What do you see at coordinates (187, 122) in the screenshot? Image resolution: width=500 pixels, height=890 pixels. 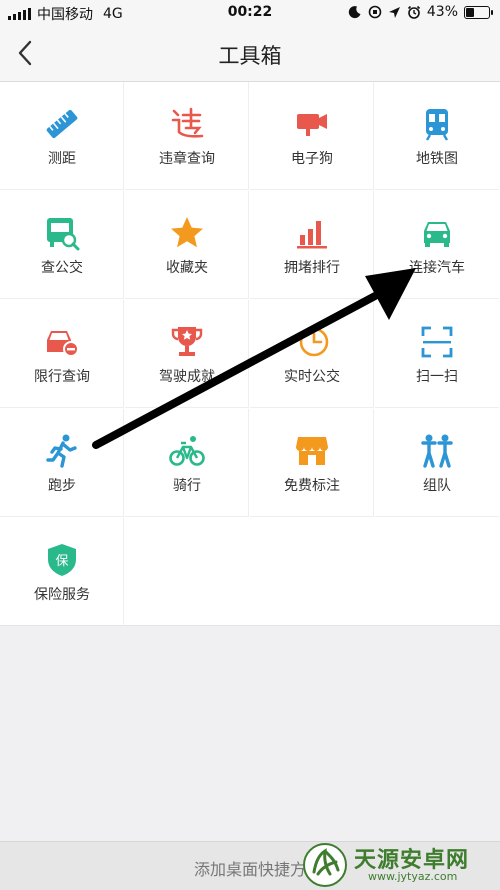 I see `violation-icon` at bounding box center [187, 122].